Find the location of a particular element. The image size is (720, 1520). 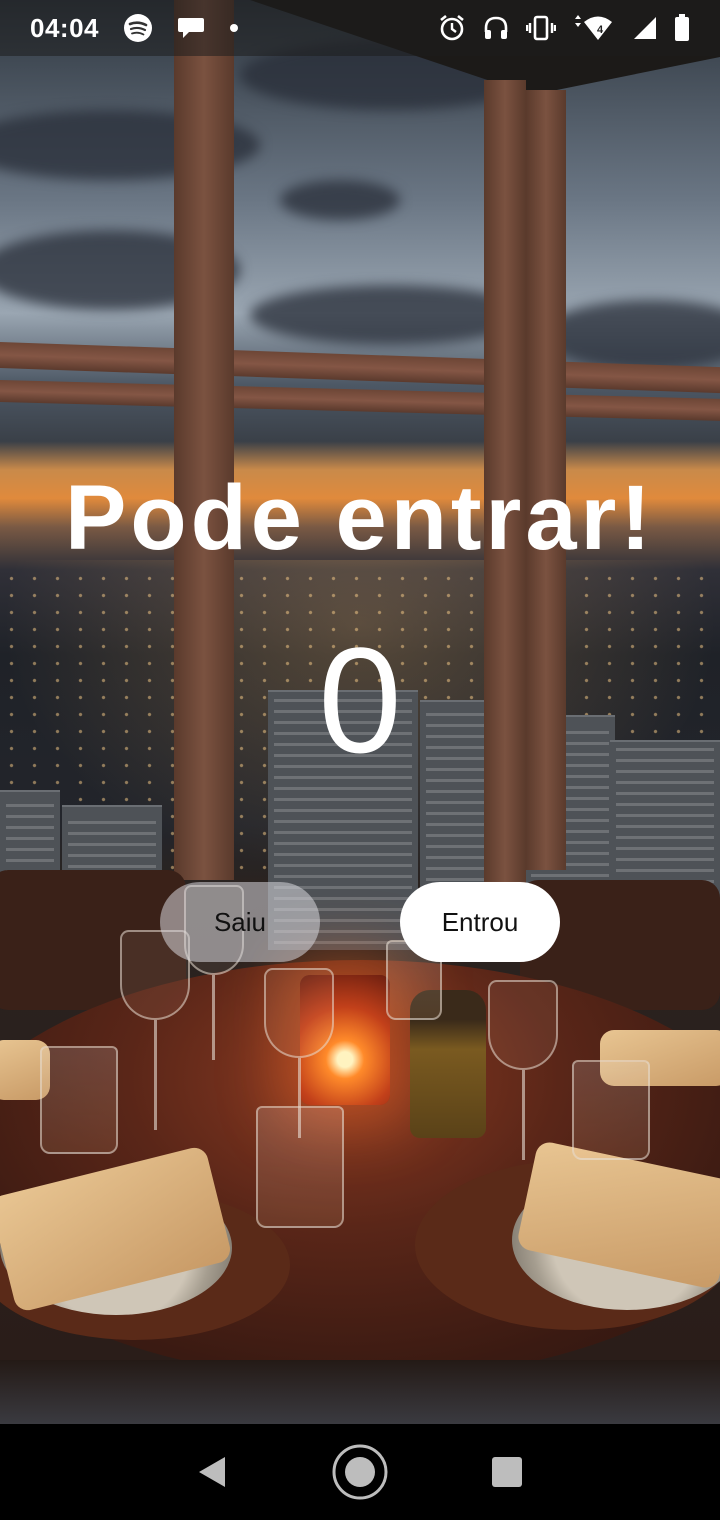

back-icon is located at coordinates (213, 1472).